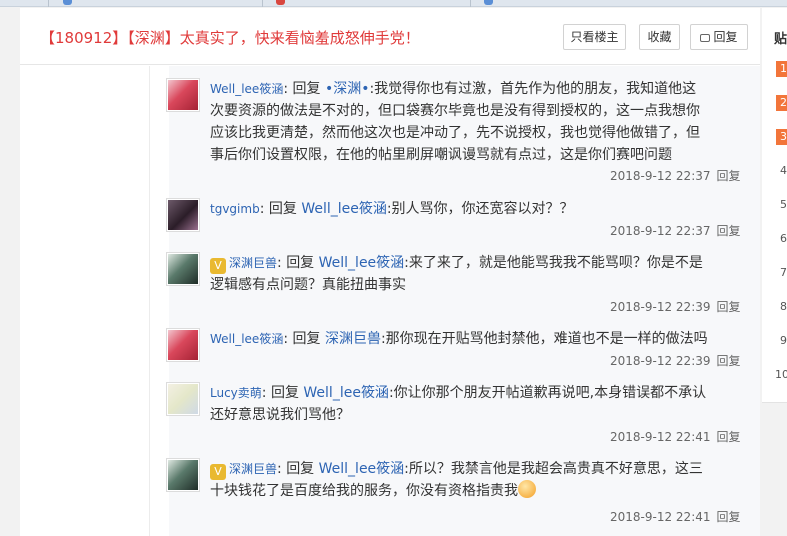 The height and width of the screenshot is (536, 787). I want to click on reply-target-user: 深渊巨兽, so click(353, 339).